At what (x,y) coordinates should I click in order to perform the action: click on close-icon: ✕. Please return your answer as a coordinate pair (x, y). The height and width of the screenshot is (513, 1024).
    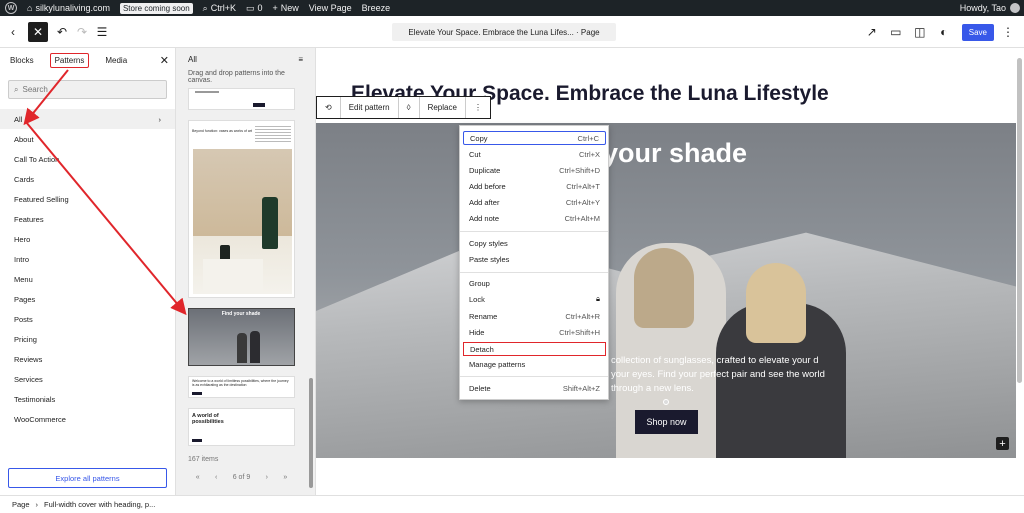
    Looking at the image, I should click on (38, 31).